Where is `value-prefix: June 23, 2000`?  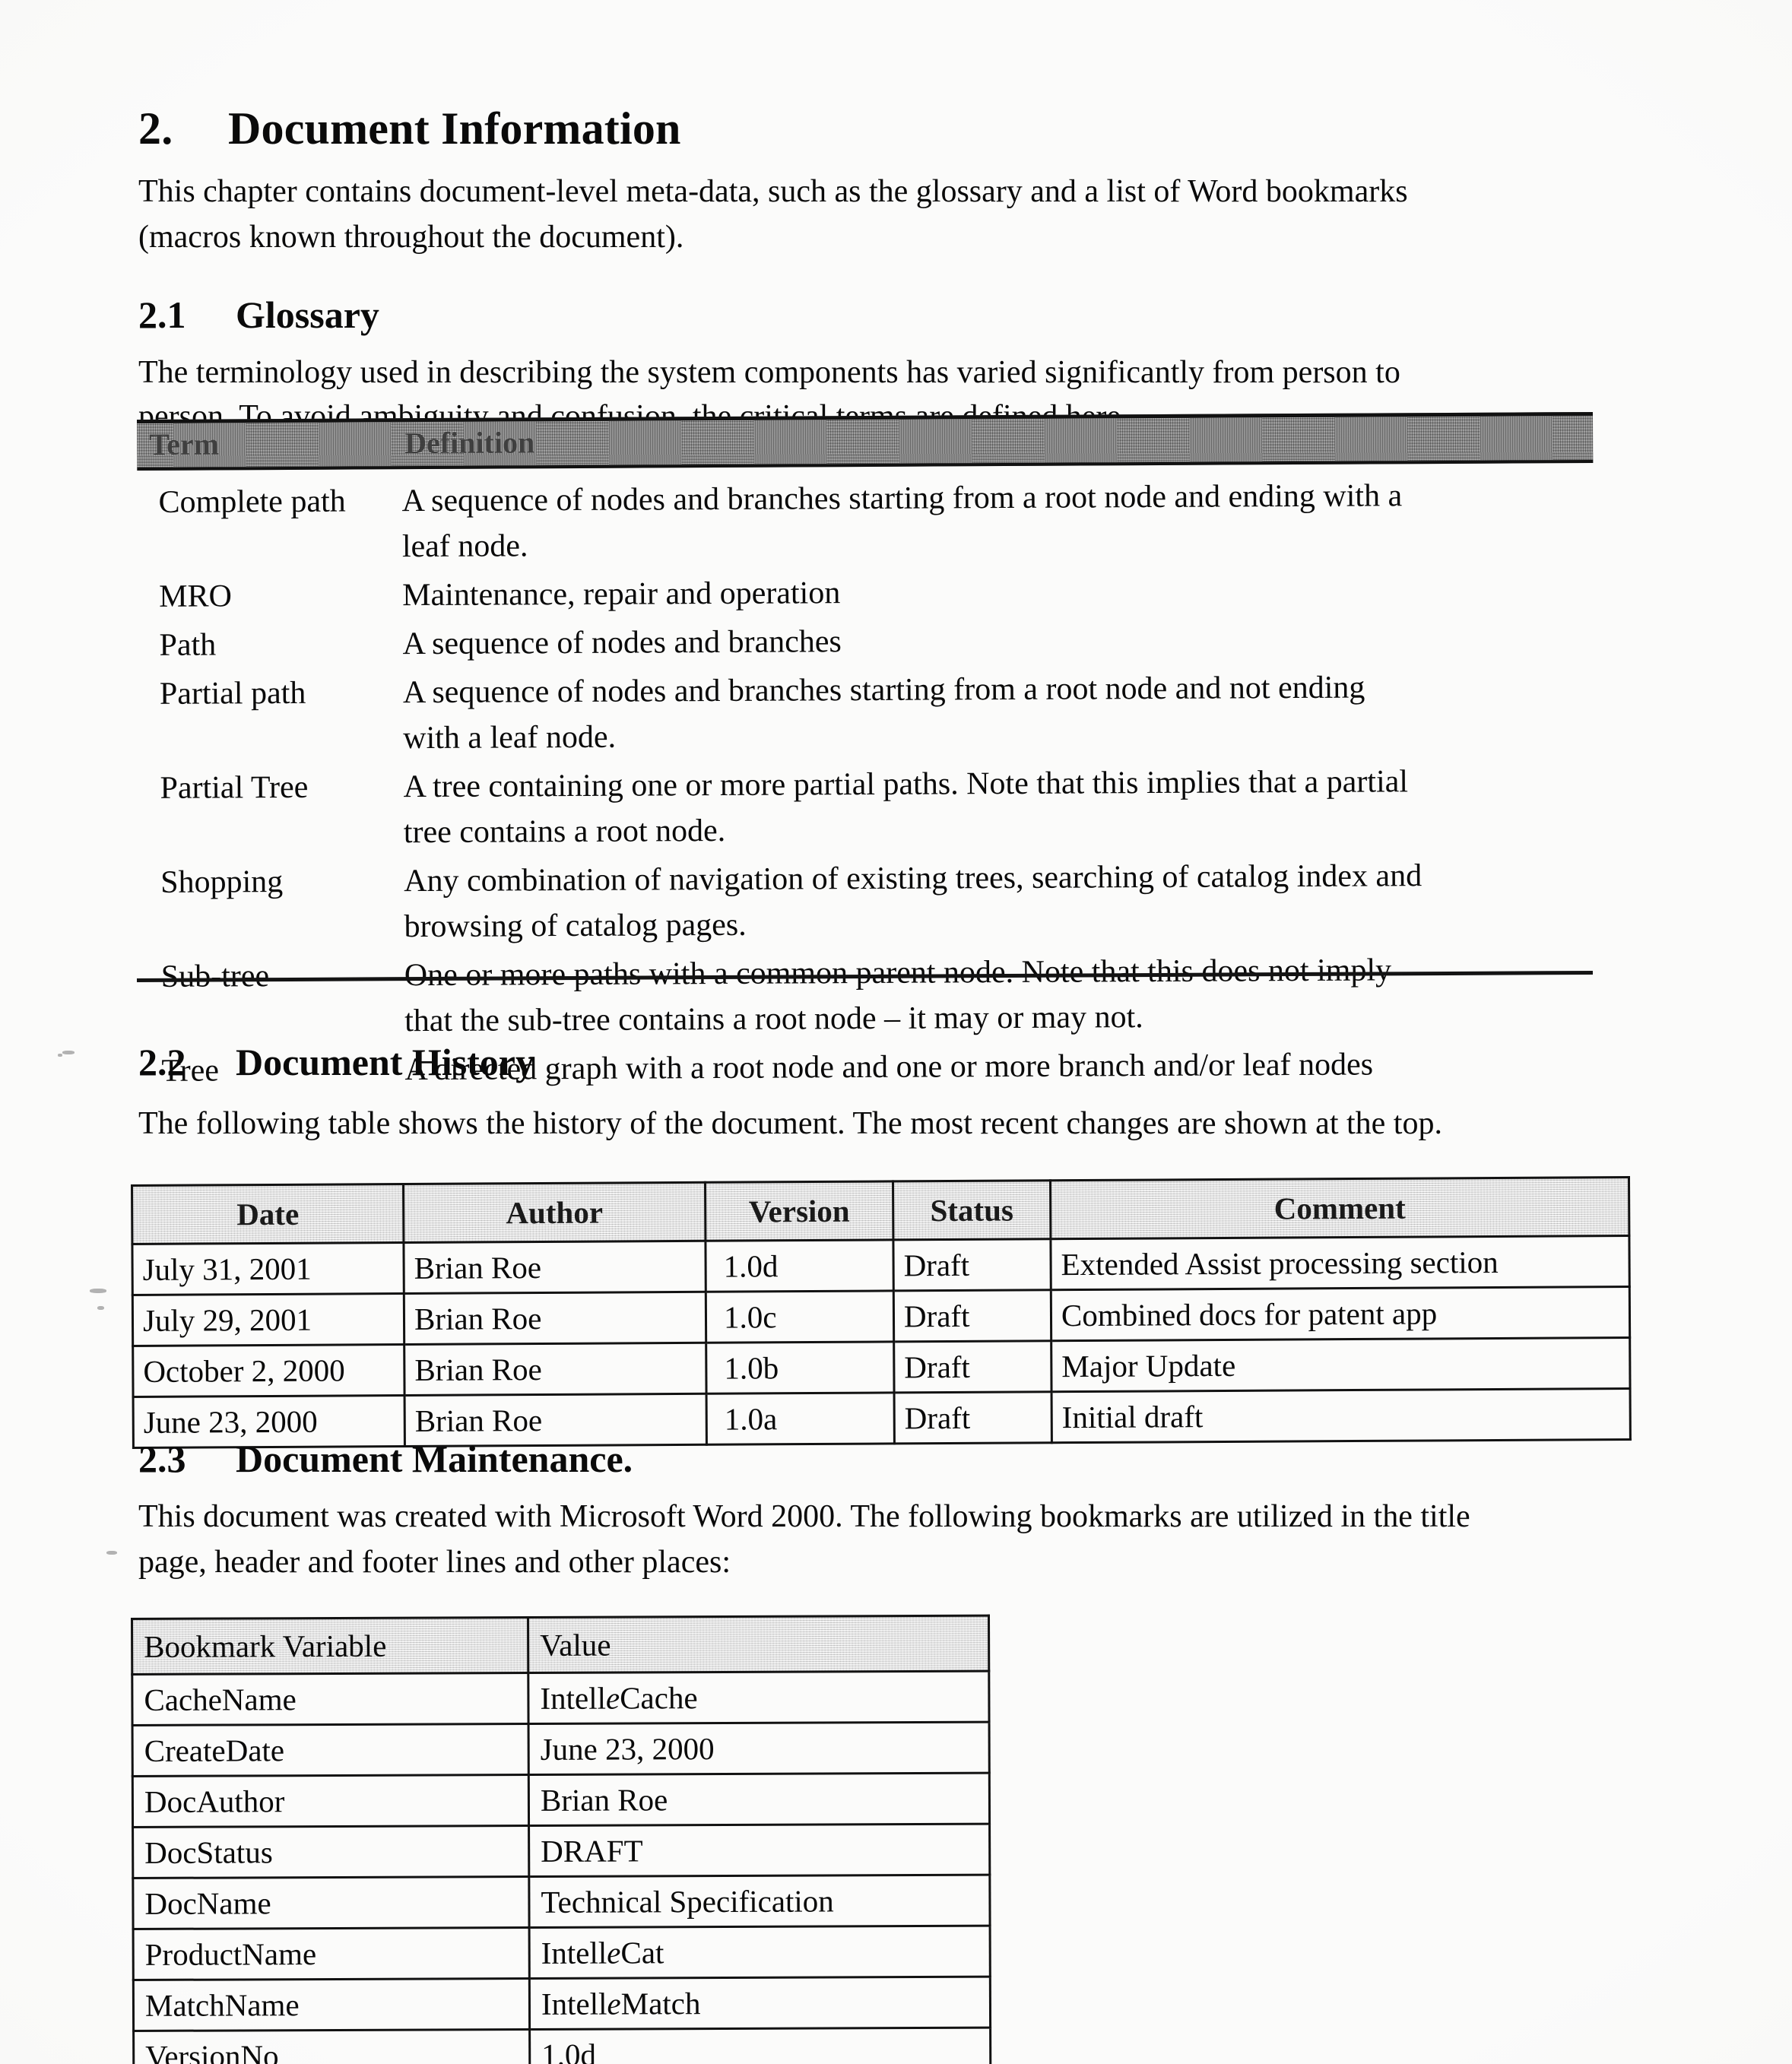 value-prefix: June 23, 2000 is located at coordinates (627, 1749).